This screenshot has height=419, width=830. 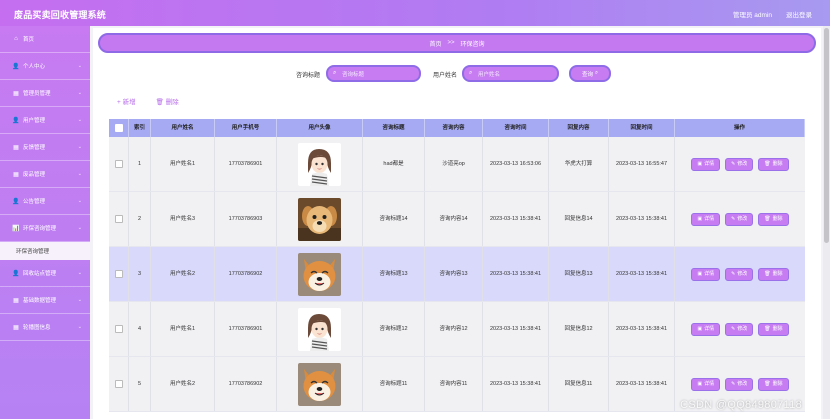 I want to click on user-icon: 👤, so click(x=16, y=66).